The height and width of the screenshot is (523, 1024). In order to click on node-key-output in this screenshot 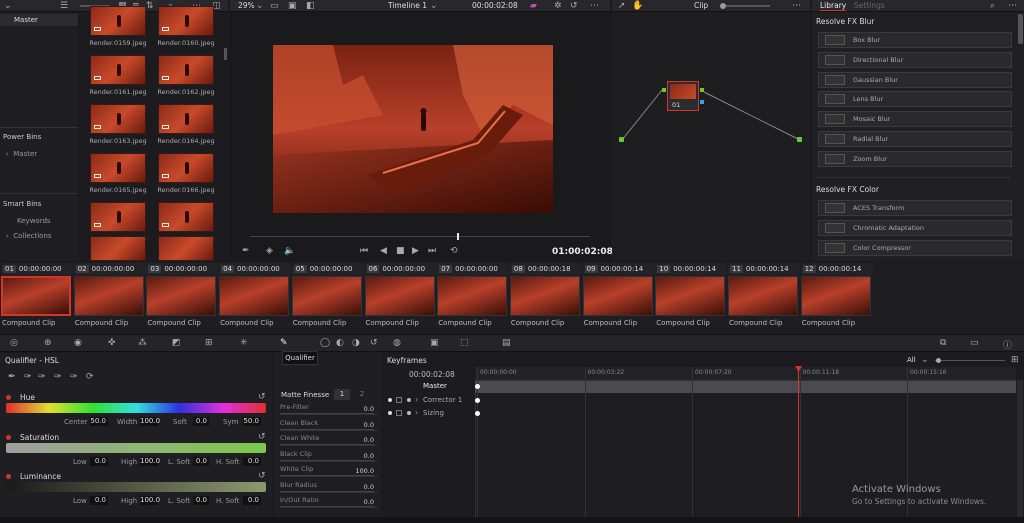, I will do `click(702, 102)`.